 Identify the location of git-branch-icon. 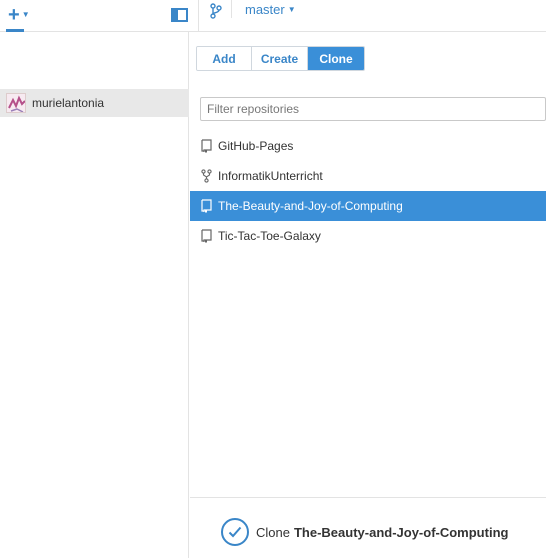
(216, 11).